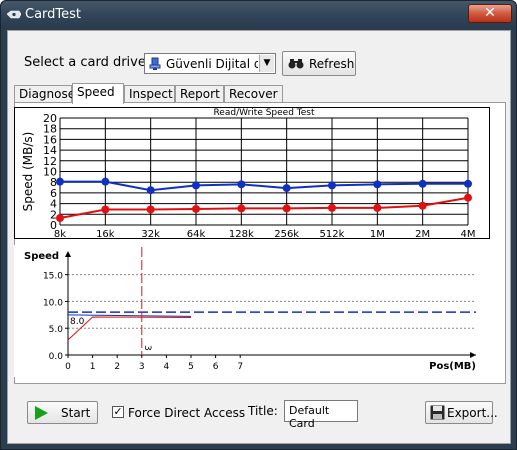 This screenshot has width=517, height=450. What do you see at coordinates (76, 413) in the screenshot?
I see `start-button-label: Start` at bounding box center [76, 413].